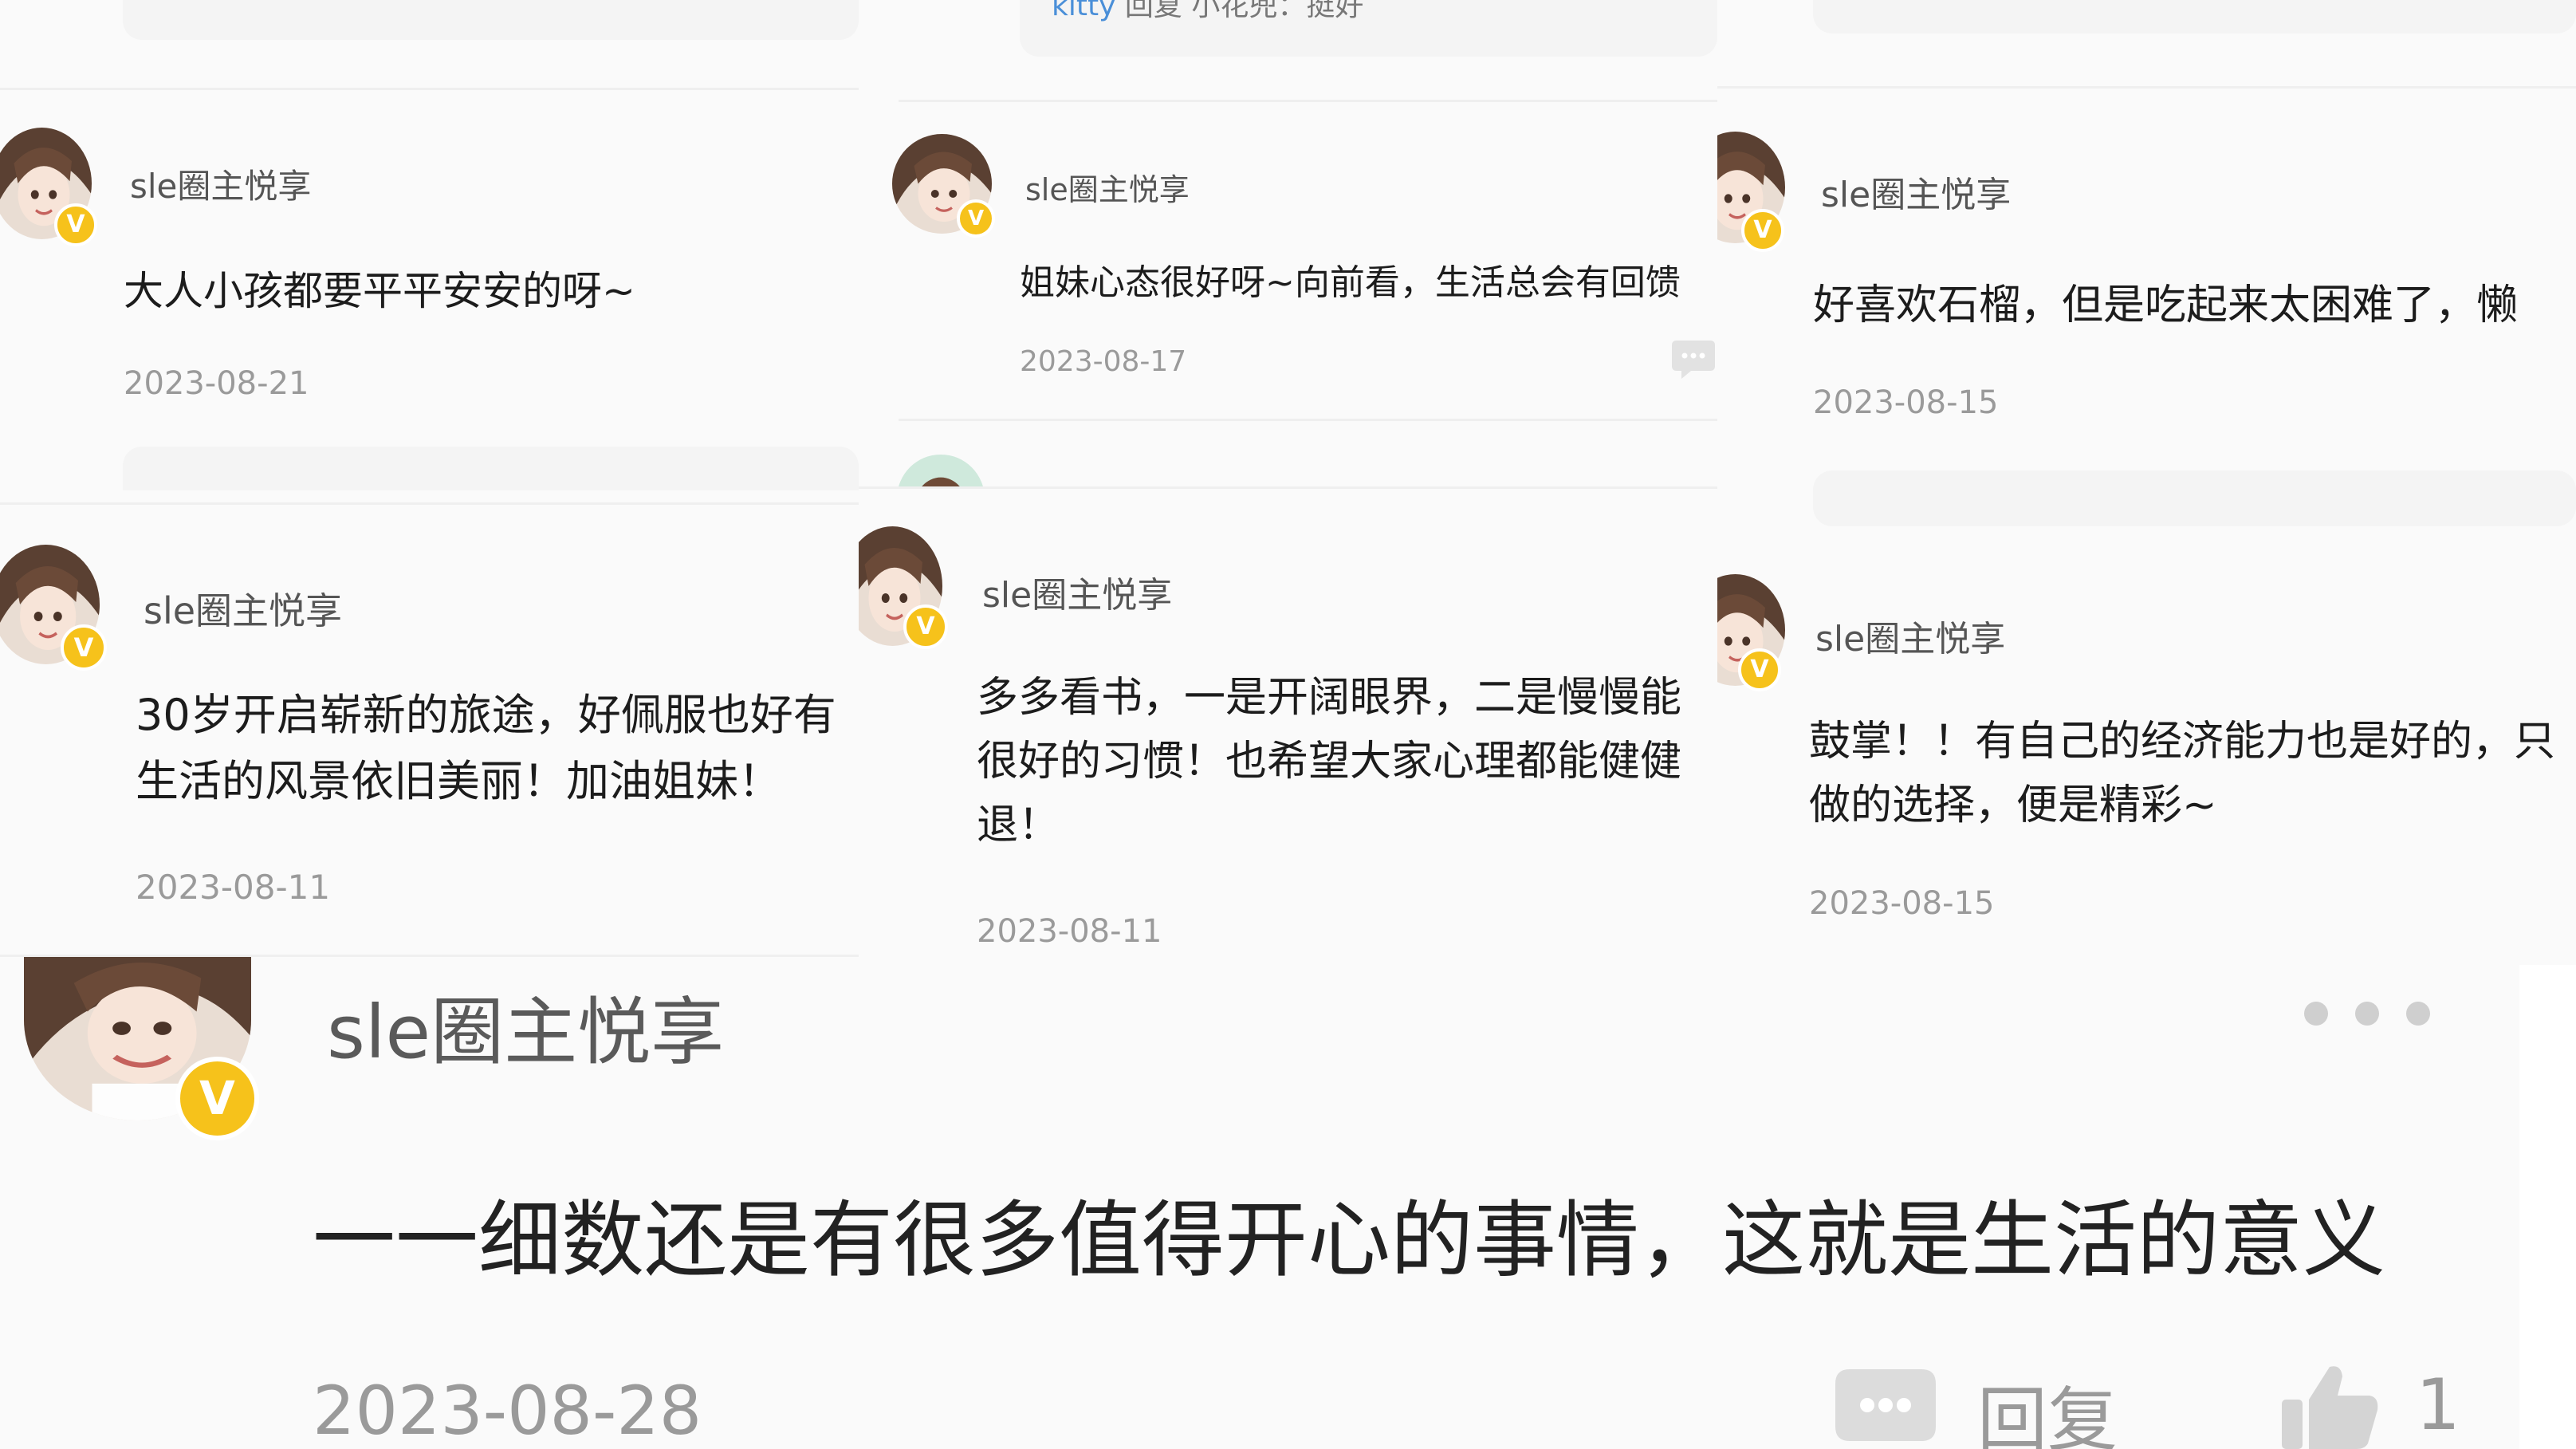 The width and height of the screenshot is (2576, 1449). What do you see at coordinates (2380, 1013) in the screenshot?
I see `more-dots-icon` at bounding box center [2380, 1013].